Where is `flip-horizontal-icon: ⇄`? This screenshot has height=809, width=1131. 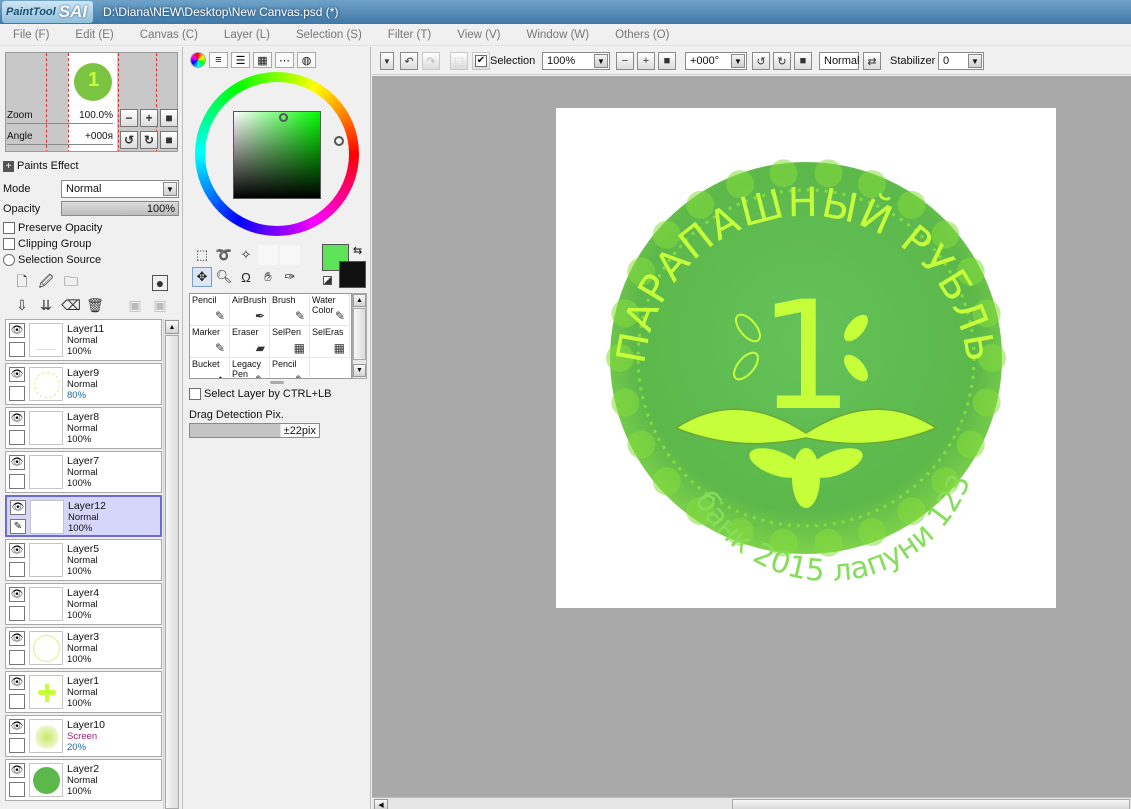
flip-horizontal-icon: ⇄ is located at coordinates (872, 61).